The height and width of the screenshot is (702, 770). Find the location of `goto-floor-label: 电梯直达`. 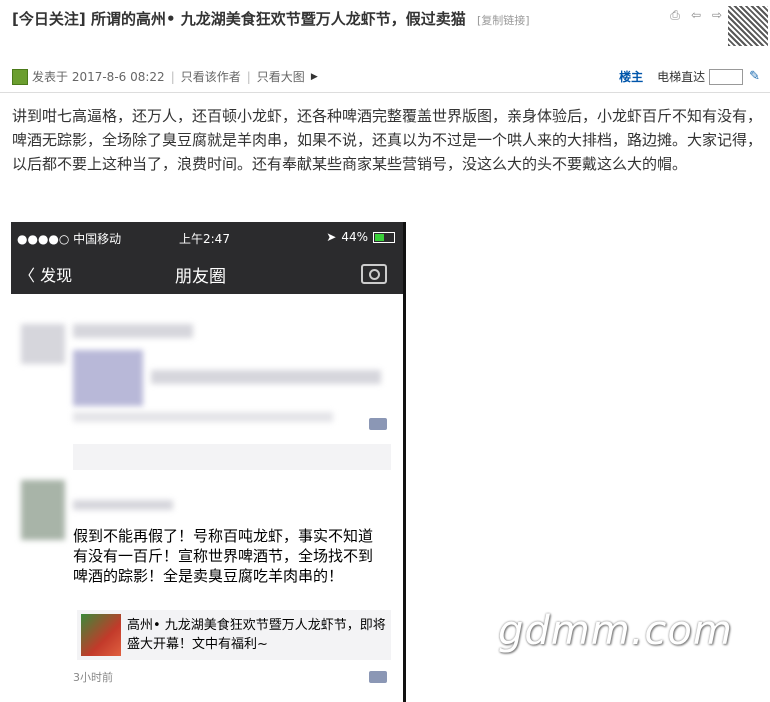

goto-floor-label: 电梯直达 is located at coordinates (681, 77).